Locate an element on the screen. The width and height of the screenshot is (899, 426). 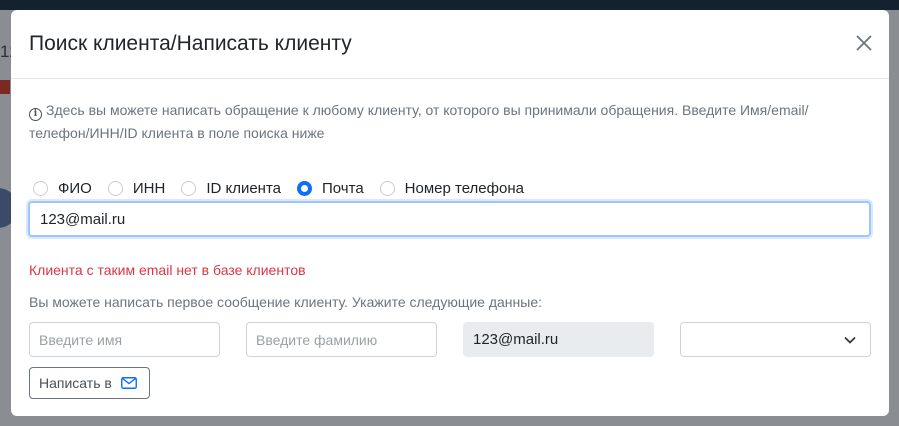
last-name-input is located at coordinates (341, 339).